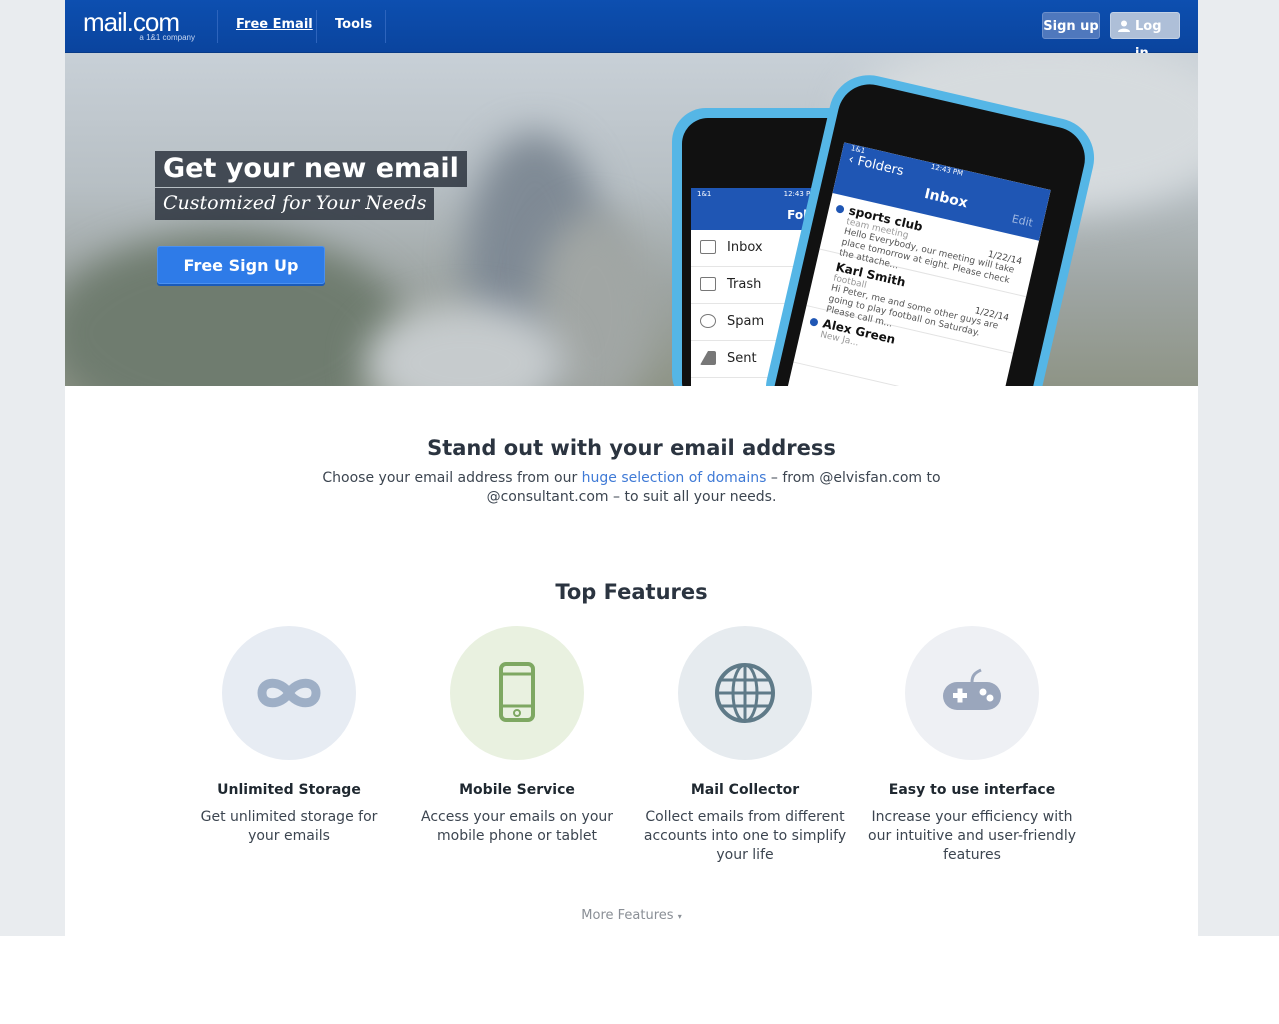  What do you see at coordinates (131, 22) in the screenshot?
I see `logo-text: mail.com` at bounding box center [131, 22].